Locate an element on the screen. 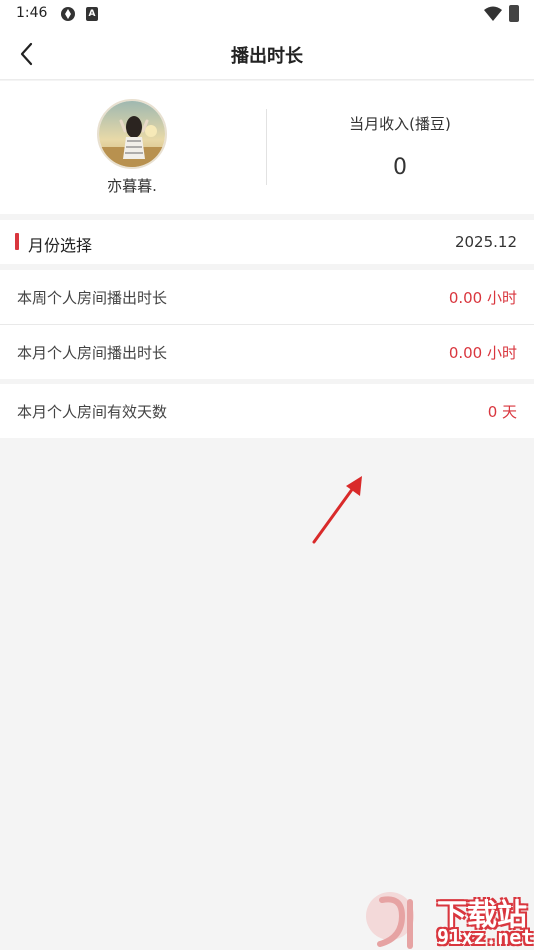  a-badge-icon: A is located at coordinates (92, 14).